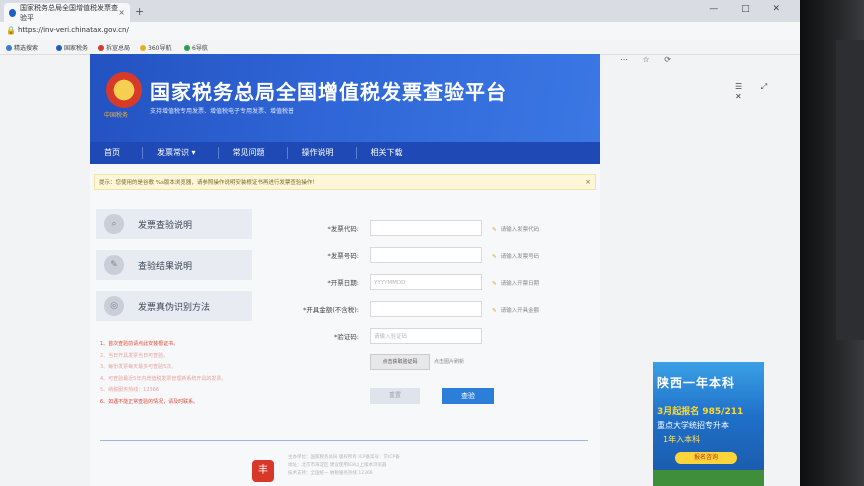 Image resolution: width=864 pixels, height=486 pixels. Describe the element at coordinates (516, 230) in the screenshot. I see `invoice-code-hint: ✎ 请输入发票代码` at that location.